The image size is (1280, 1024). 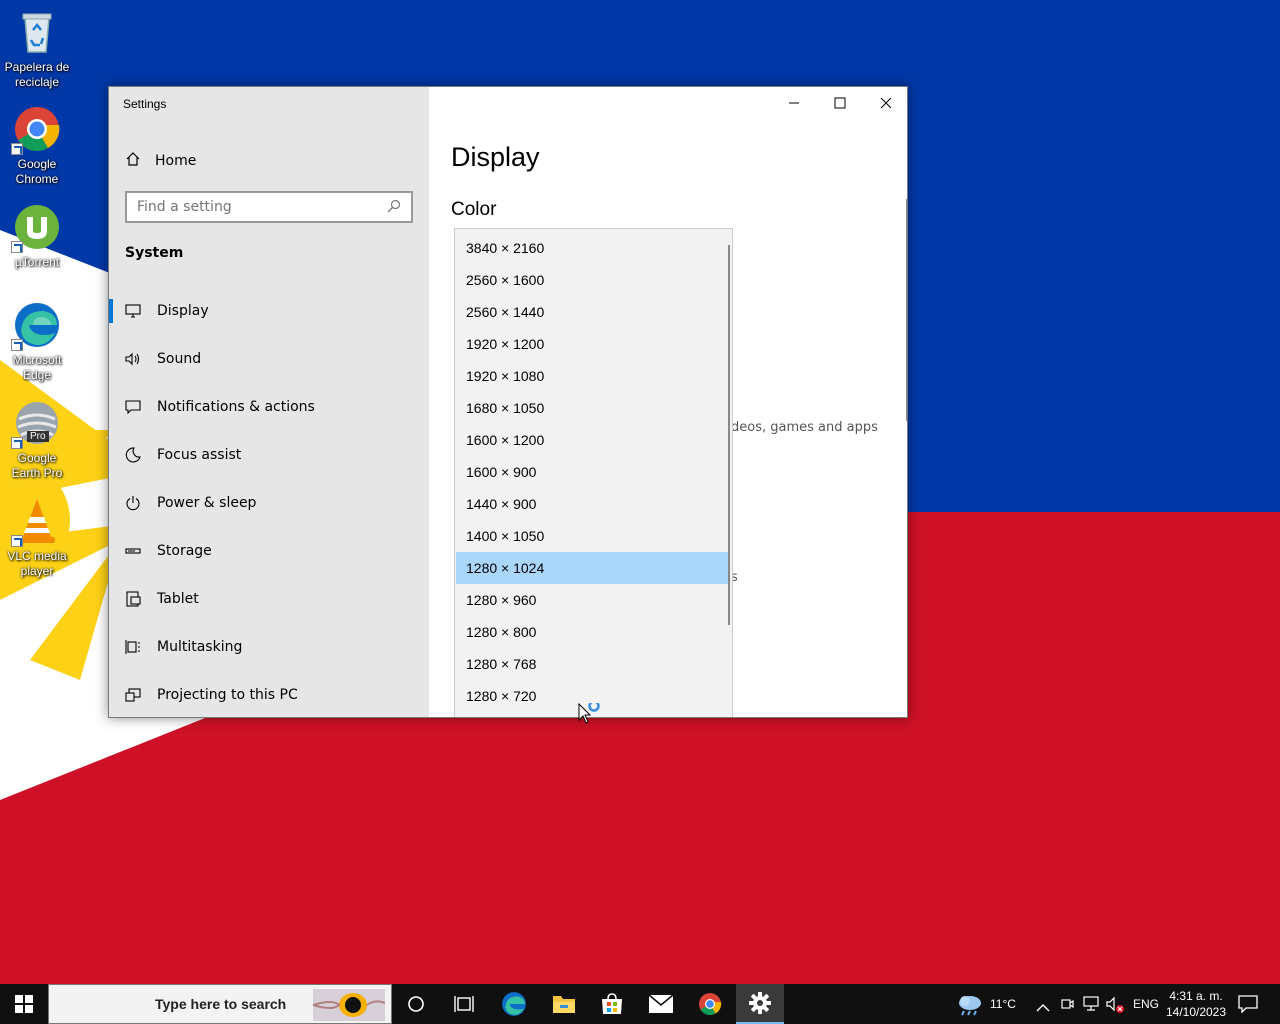 I want to click on desktop-icon-recycle-bin: Papelera de reciclaje, so click(x=37, y=49).